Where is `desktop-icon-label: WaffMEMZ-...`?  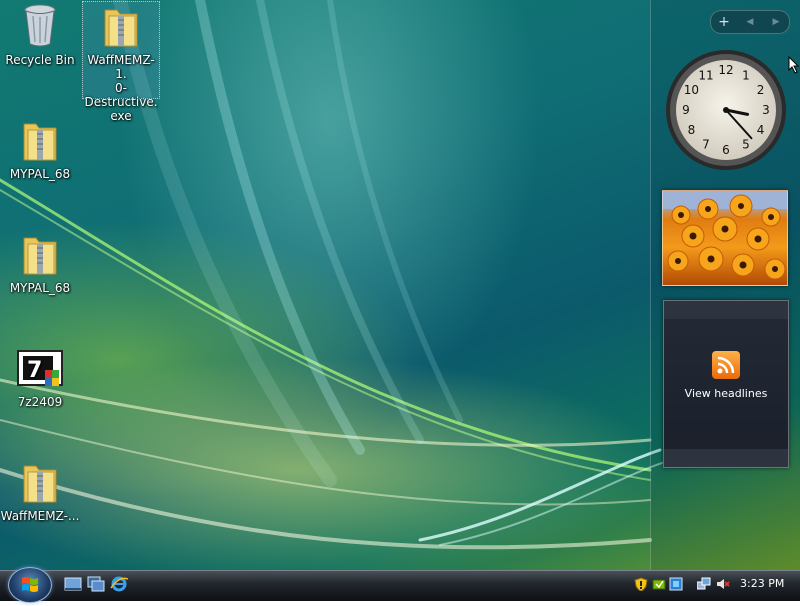 desktop-icon-label: WaffMEMZ-... is located at coordinates (40, 516).